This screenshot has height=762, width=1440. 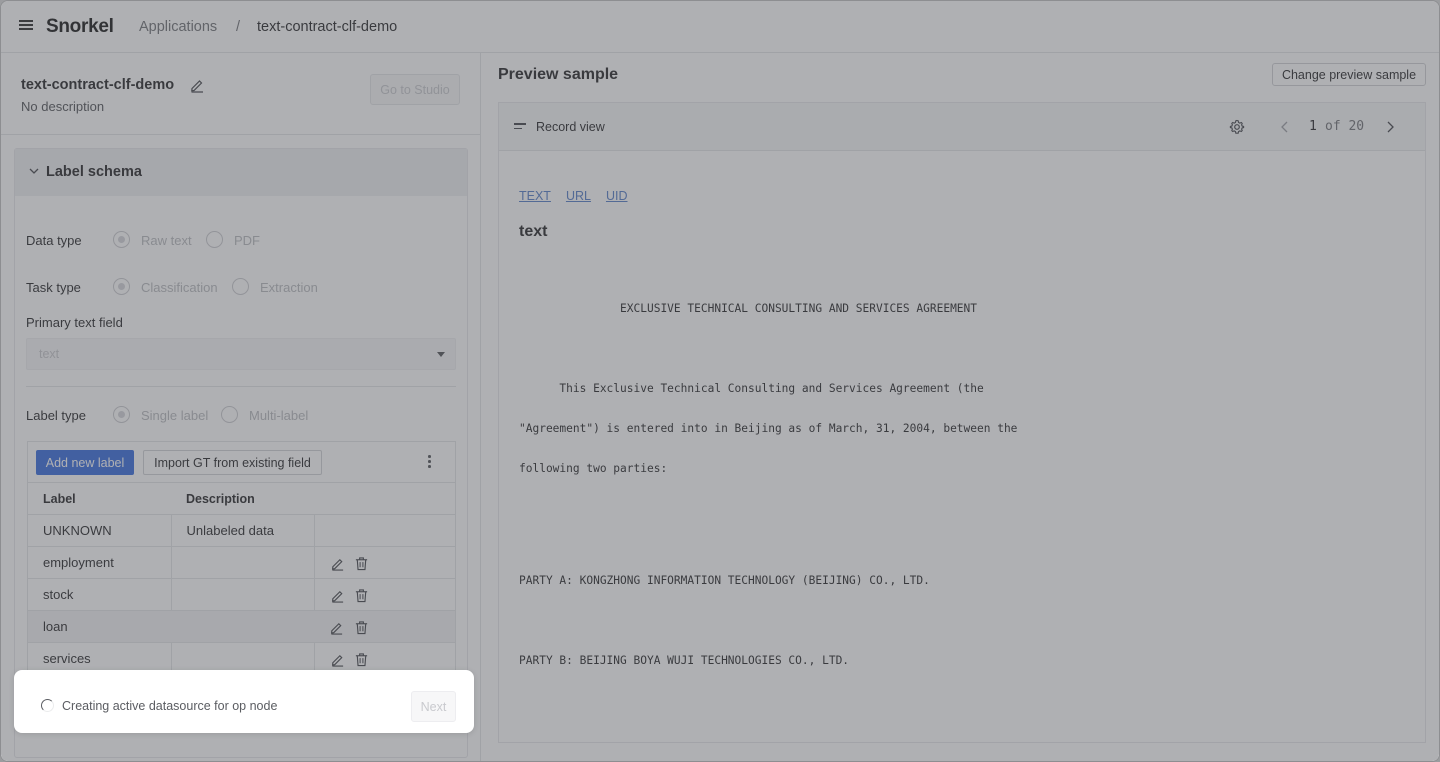 I want to click on chevron-right-icon, so click(x=1390, y=127).